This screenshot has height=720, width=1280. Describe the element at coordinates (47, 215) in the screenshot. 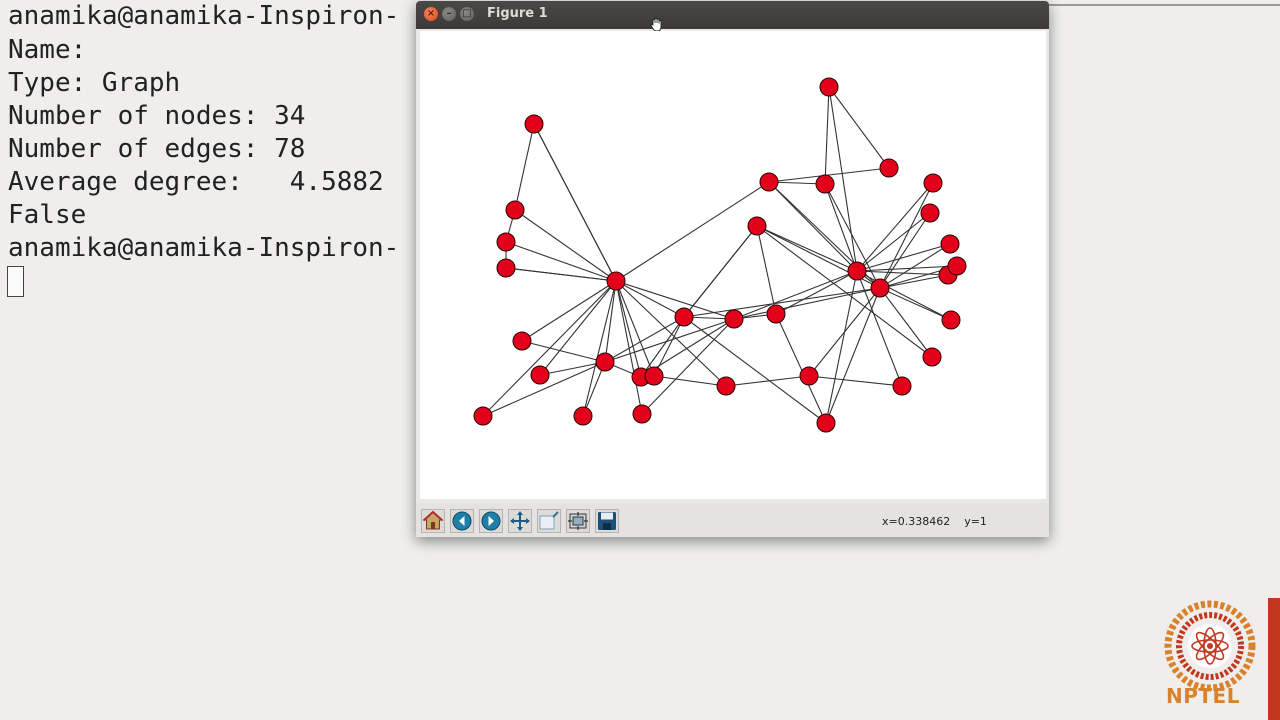

I see `terminal-output-bool: False` at that location.